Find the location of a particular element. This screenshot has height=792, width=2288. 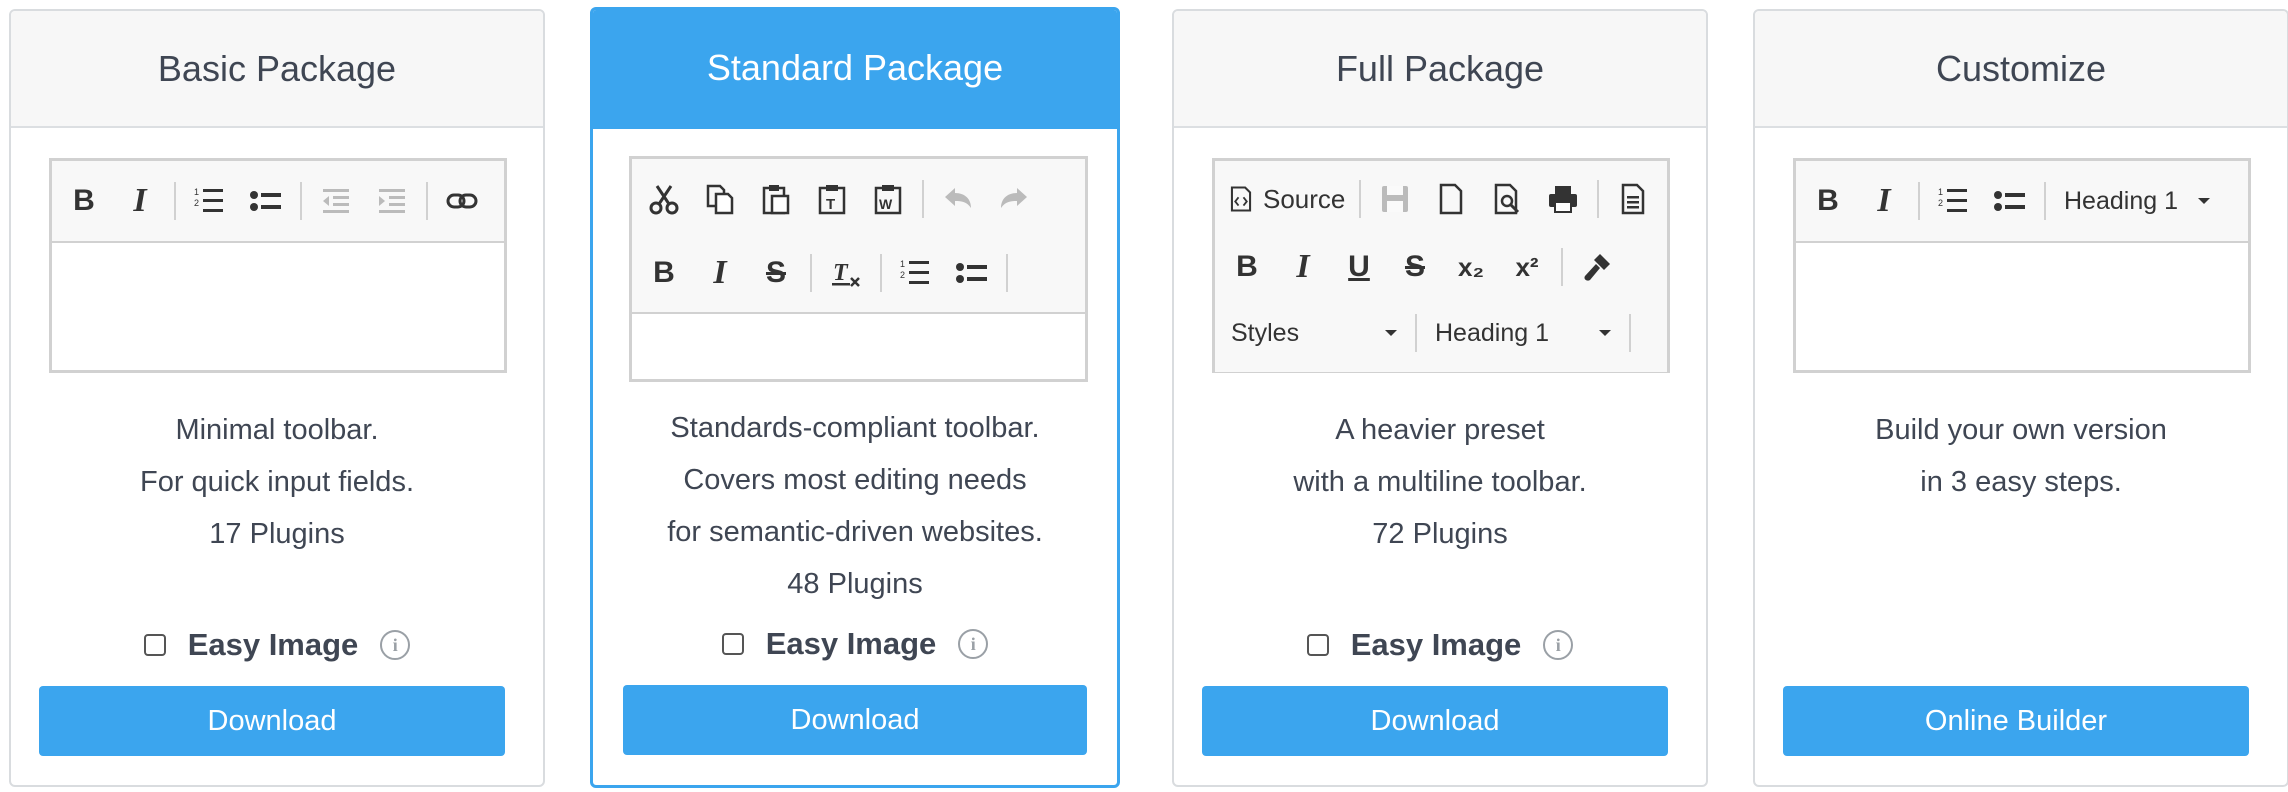

editor-preview: B I 12 Heading 1 is located at coordinates (2022, 265).